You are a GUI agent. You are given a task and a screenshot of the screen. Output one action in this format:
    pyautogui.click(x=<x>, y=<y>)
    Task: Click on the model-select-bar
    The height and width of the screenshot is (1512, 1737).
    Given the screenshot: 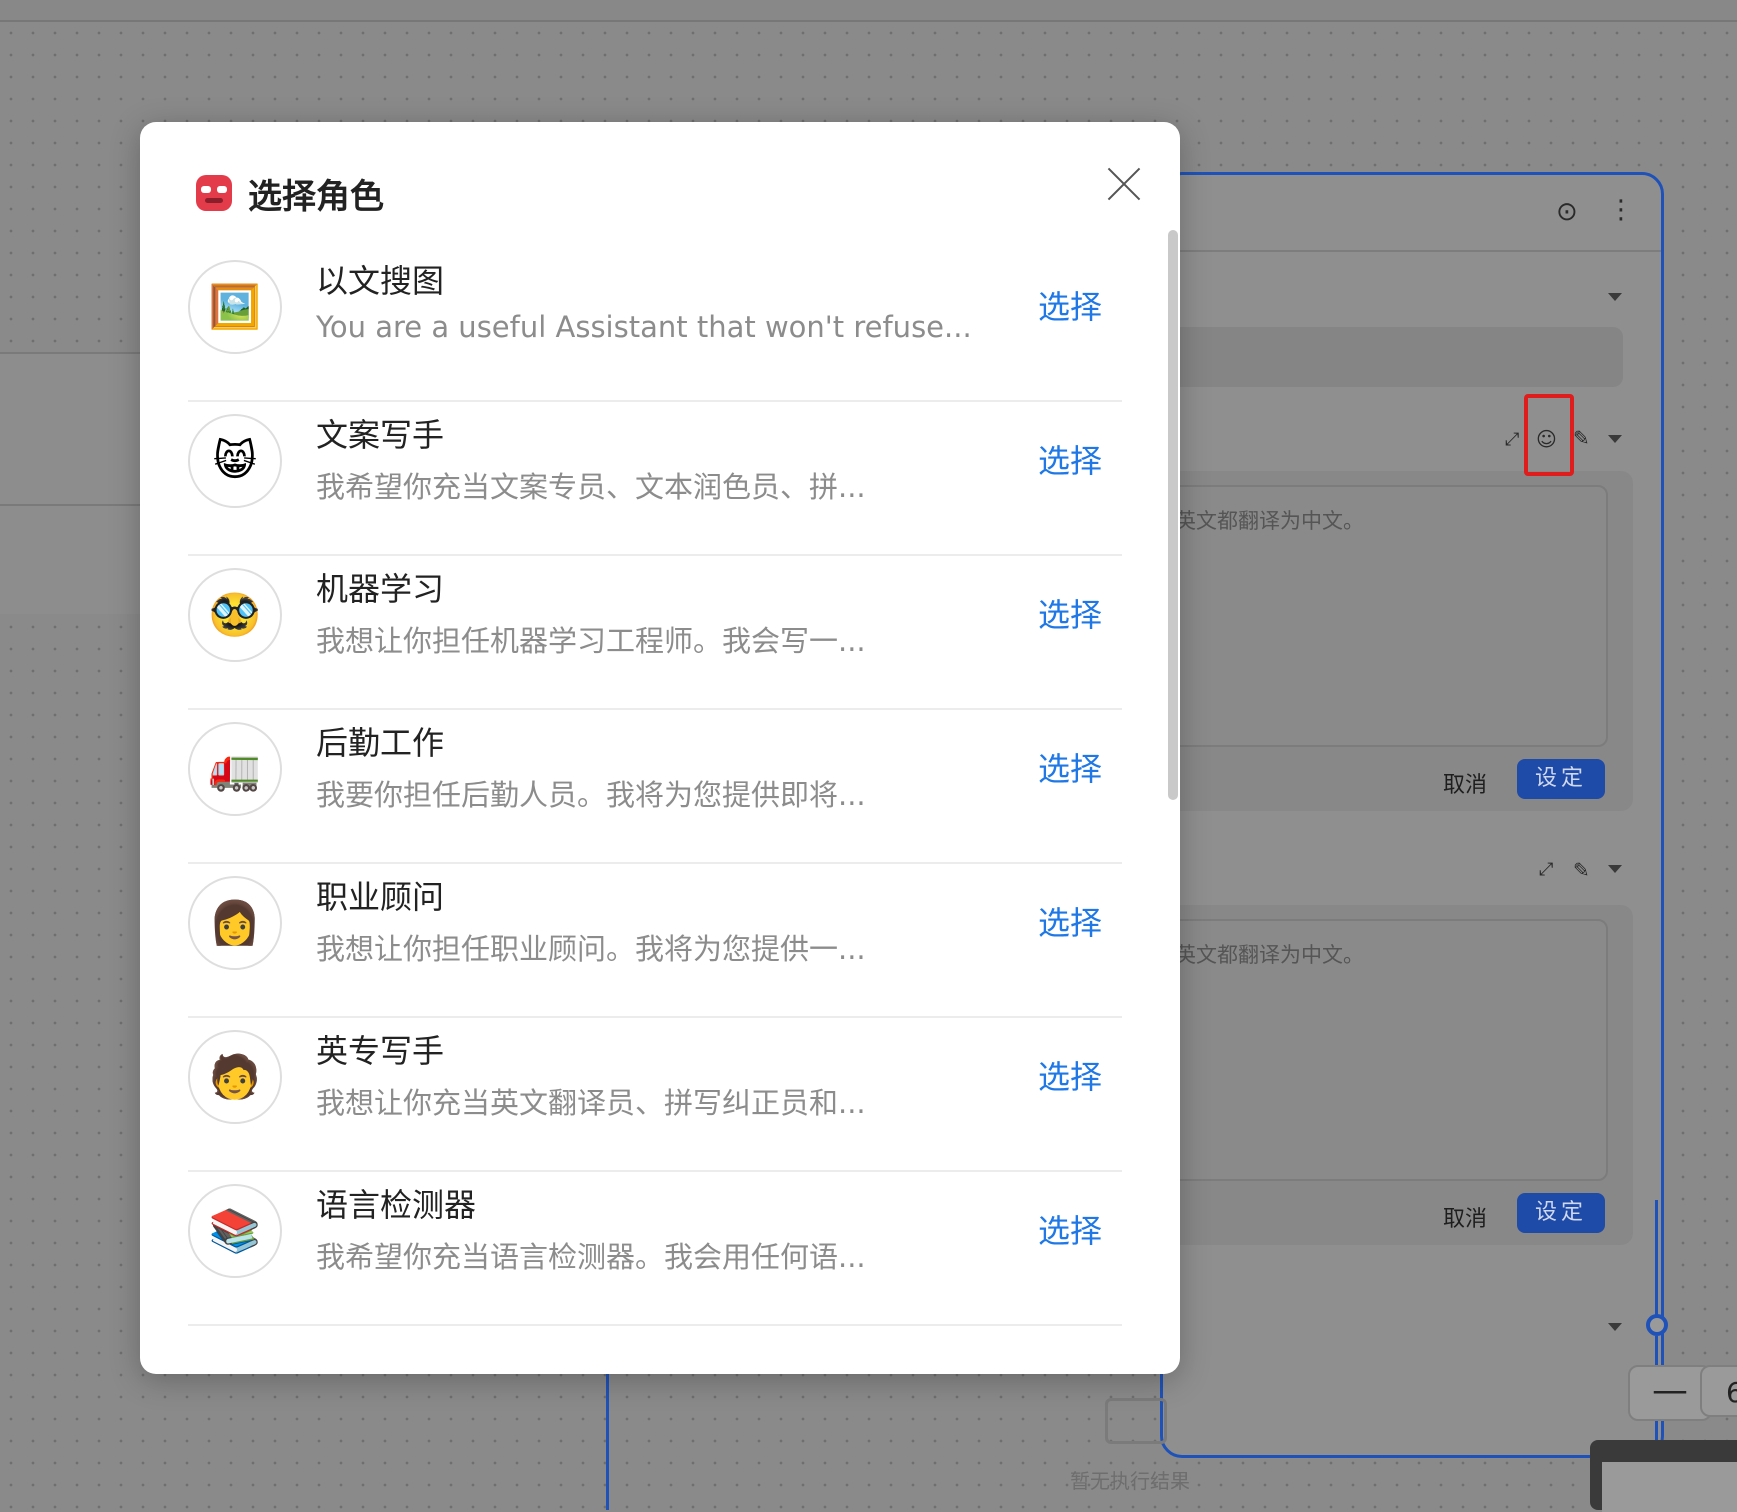 What is the action you would take?
    pyautogui.click(x=1393, y=357)
    